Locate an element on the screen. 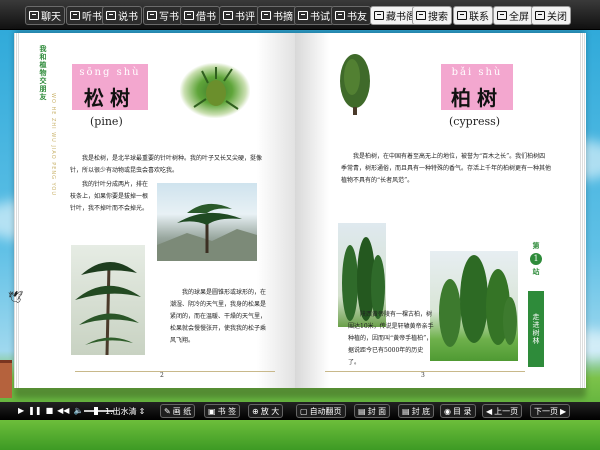 The height and width of the screenshot is (450, 600). side-pinyin: WO HE ZHI WU JIAO PENG YOU is located at coordinates (53, 144).